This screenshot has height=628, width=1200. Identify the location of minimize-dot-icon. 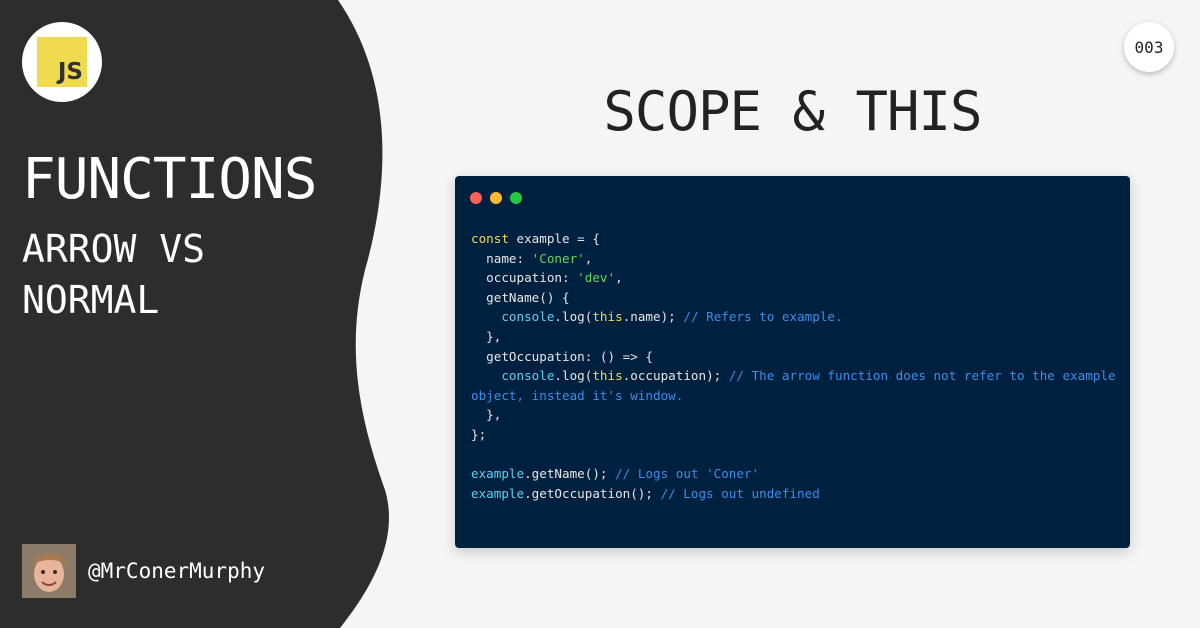
(496, 198).